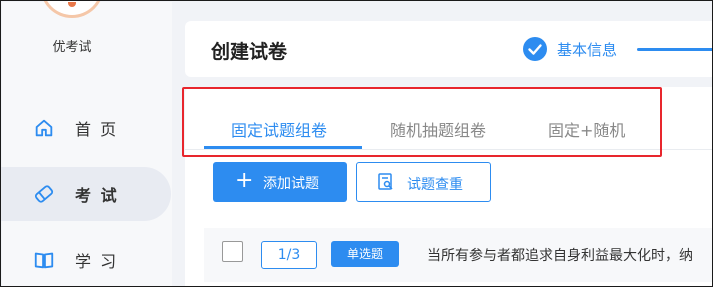  I want to click on sidebar-item-label: 首 页, so click(97, 129).